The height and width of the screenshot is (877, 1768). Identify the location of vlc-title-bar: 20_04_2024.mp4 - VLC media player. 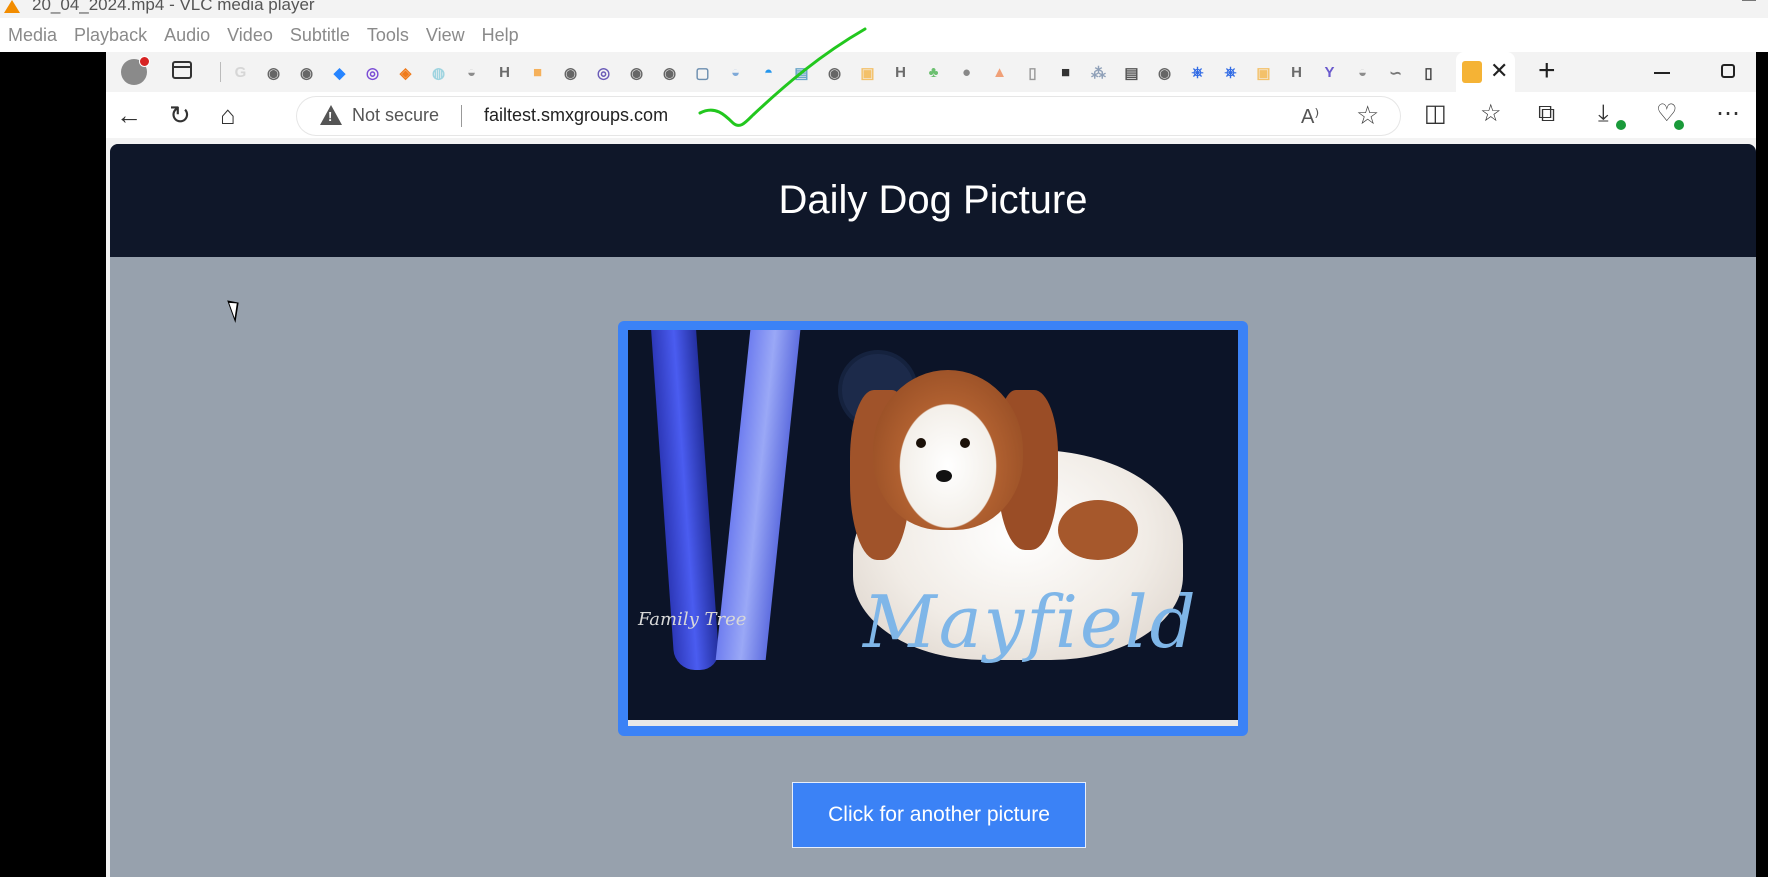
(884, 9).